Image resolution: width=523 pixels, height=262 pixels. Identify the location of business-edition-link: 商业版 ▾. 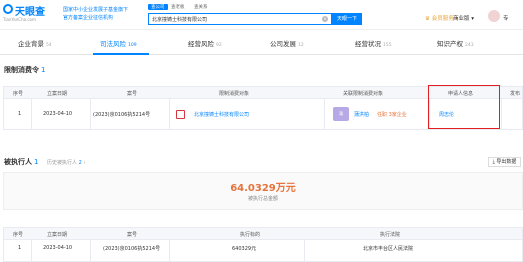
(463, 18).